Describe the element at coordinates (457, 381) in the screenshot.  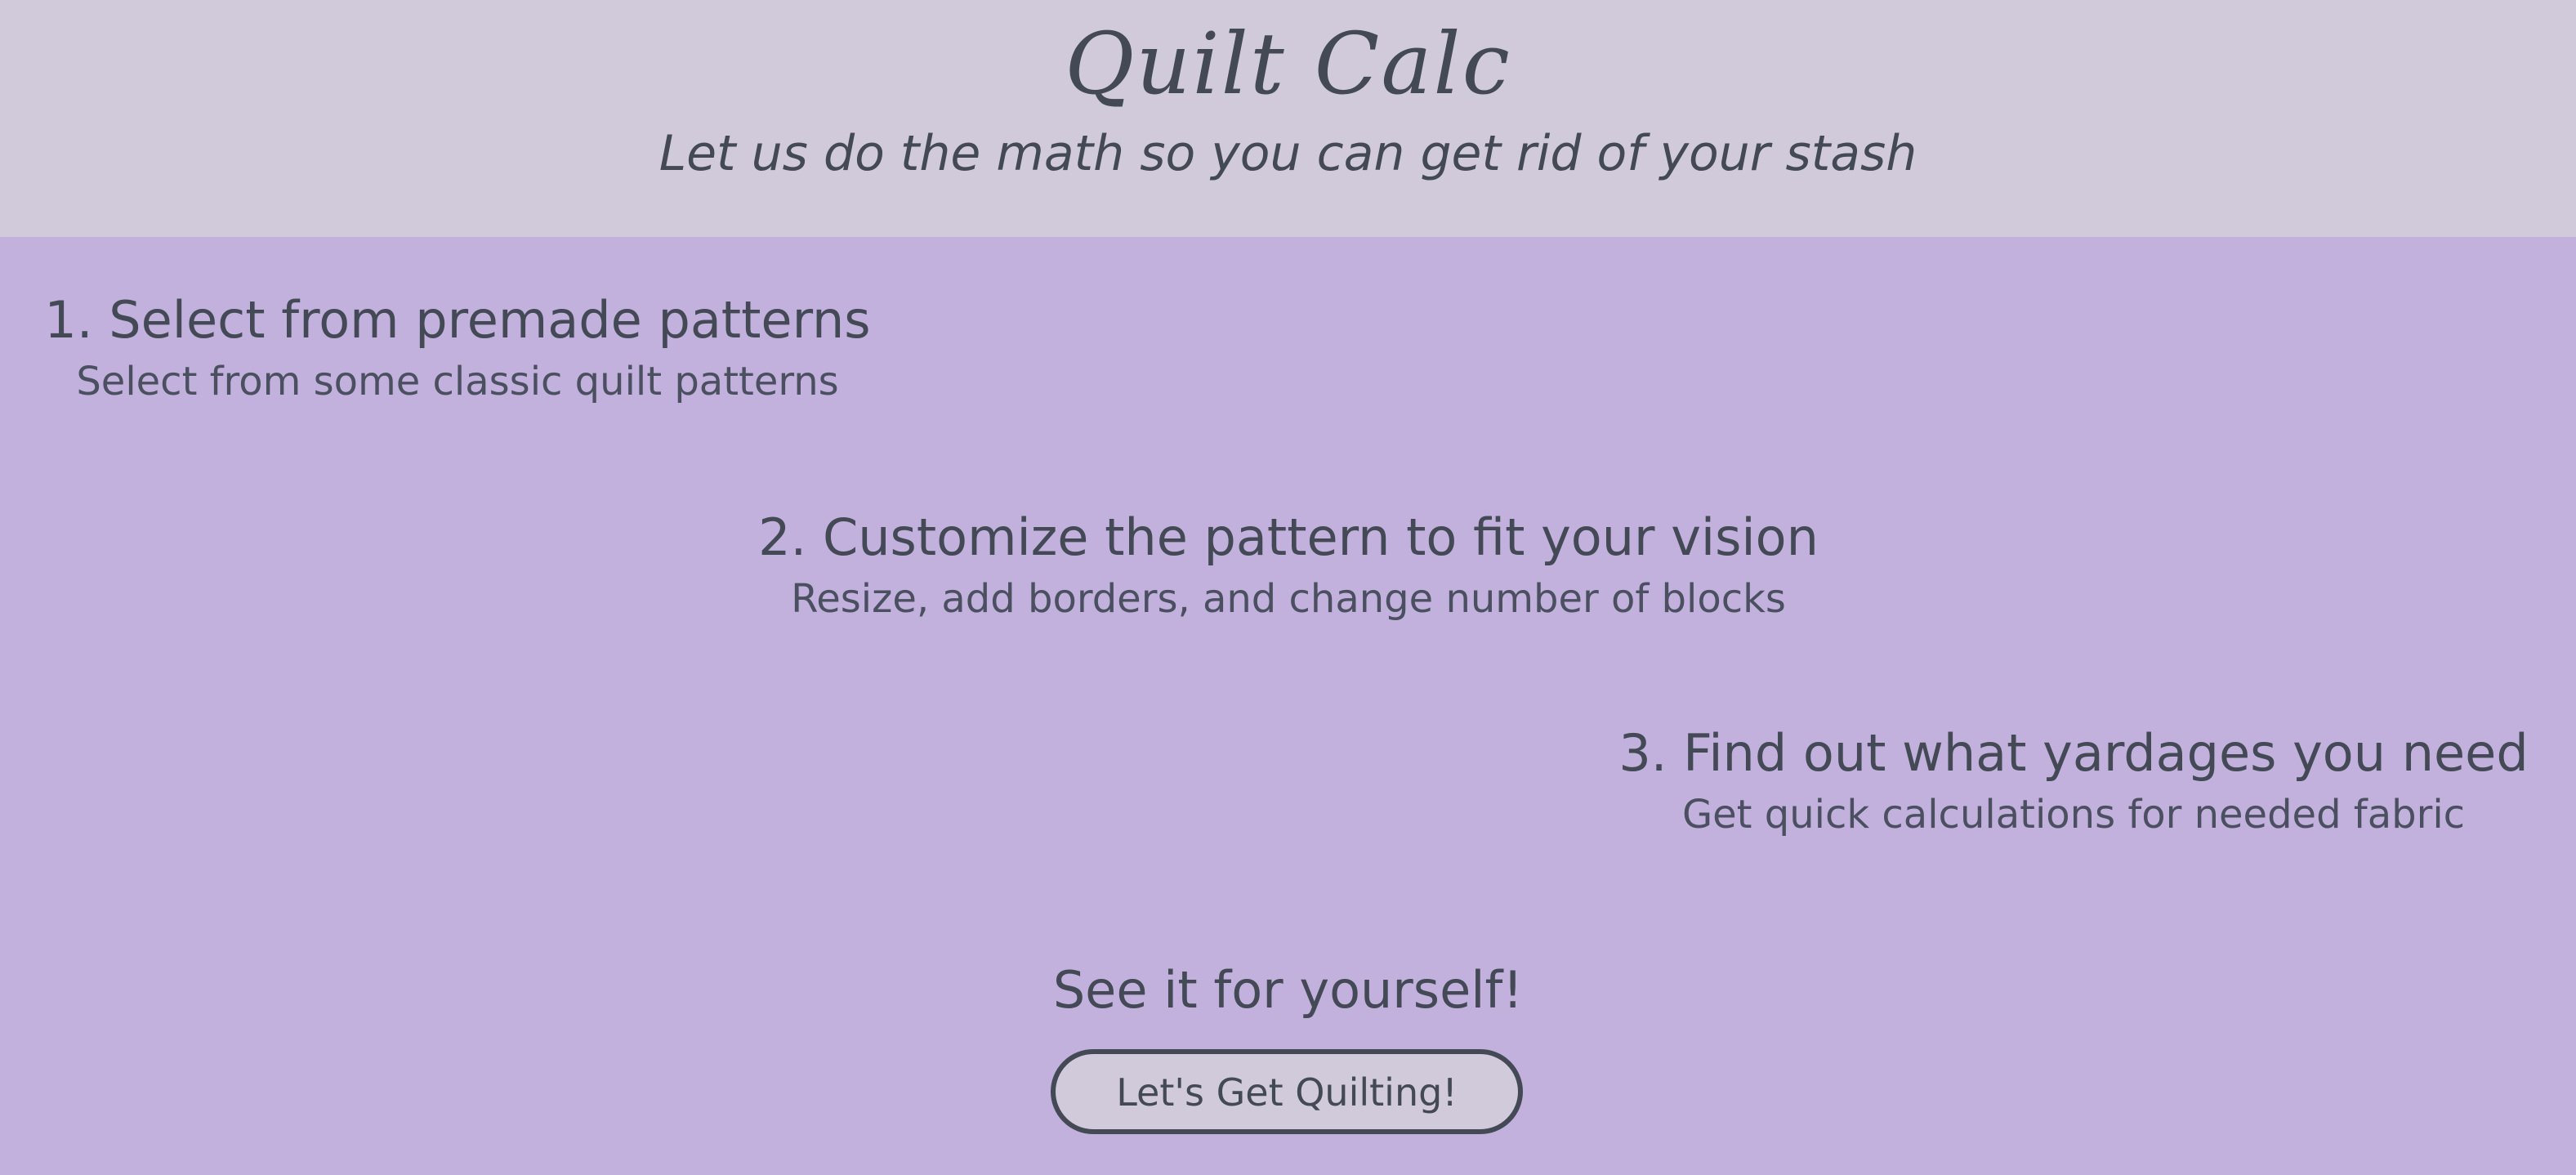
I see `step-description: Select from some classic quilt patterns` at that location.